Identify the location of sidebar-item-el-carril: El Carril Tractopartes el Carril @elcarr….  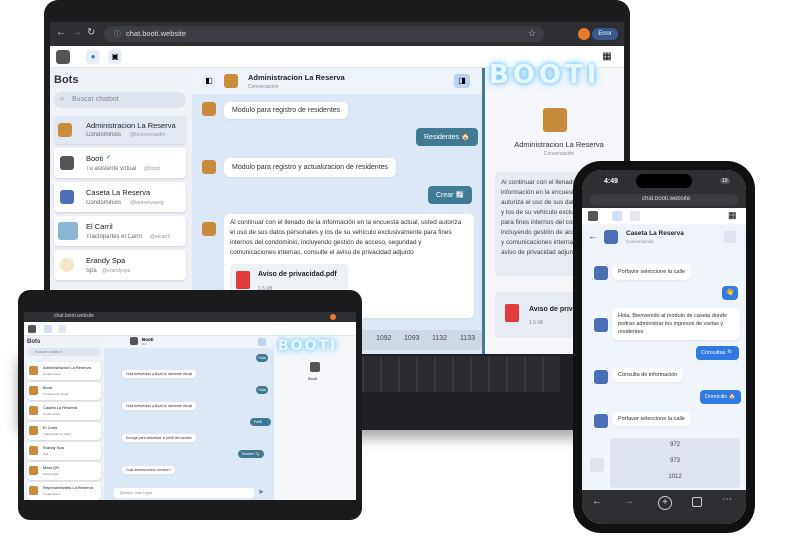
(120, 231).